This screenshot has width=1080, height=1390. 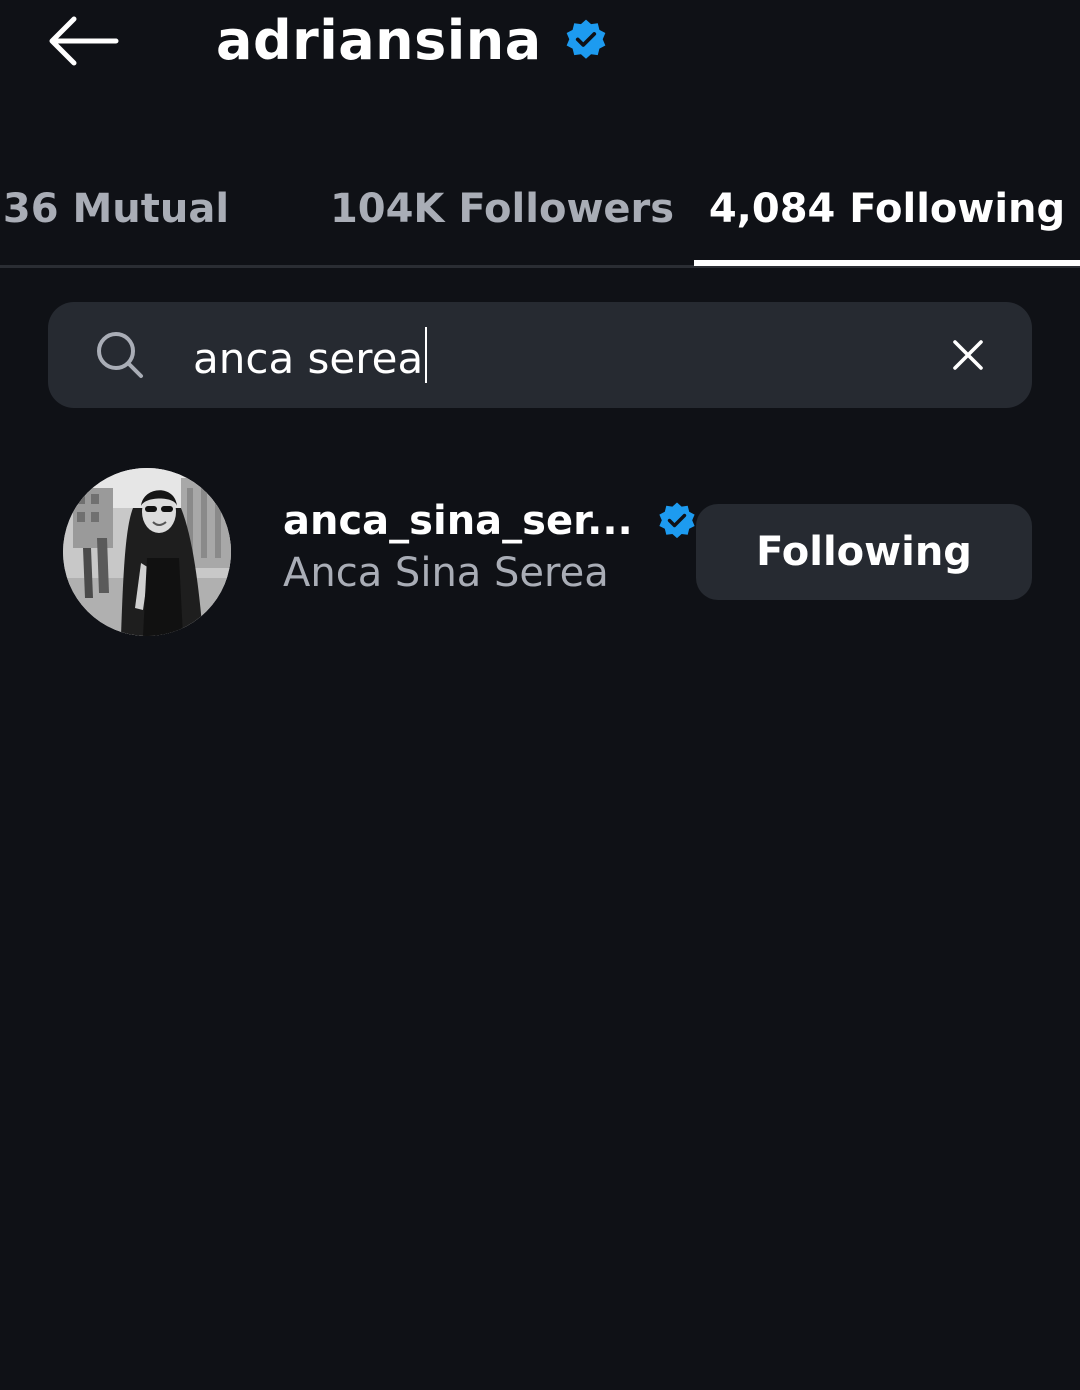 I want to click on arrow-left-icon, so click(x=84, y=41).